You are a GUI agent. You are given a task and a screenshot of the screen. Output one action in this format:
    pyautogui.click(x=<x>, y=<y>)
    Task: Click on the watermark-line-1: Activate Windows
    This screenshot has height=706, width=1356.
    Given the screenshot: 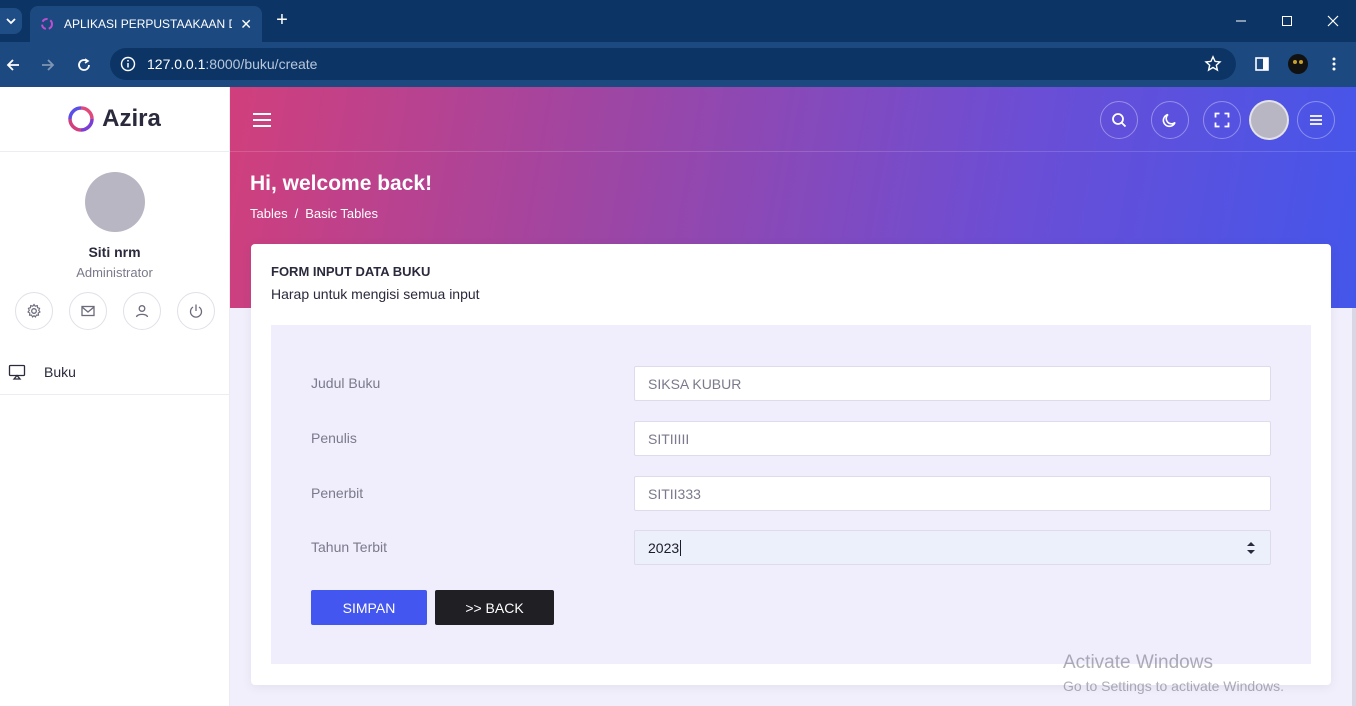 What is the action you would take?
    pyautogui.click(x=1138, y=662)
    